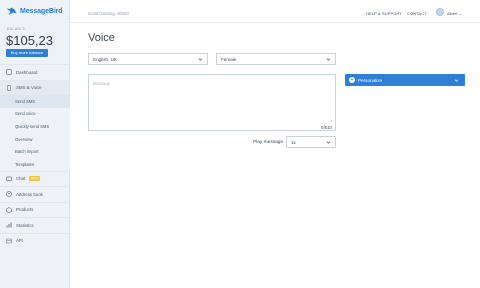 The width and height of the screenshot is (480, 288). What do you see at coordinates (16, 29) in the screenshot?
I see `balance-label: BALANCE` at bounding box center [16, 29].